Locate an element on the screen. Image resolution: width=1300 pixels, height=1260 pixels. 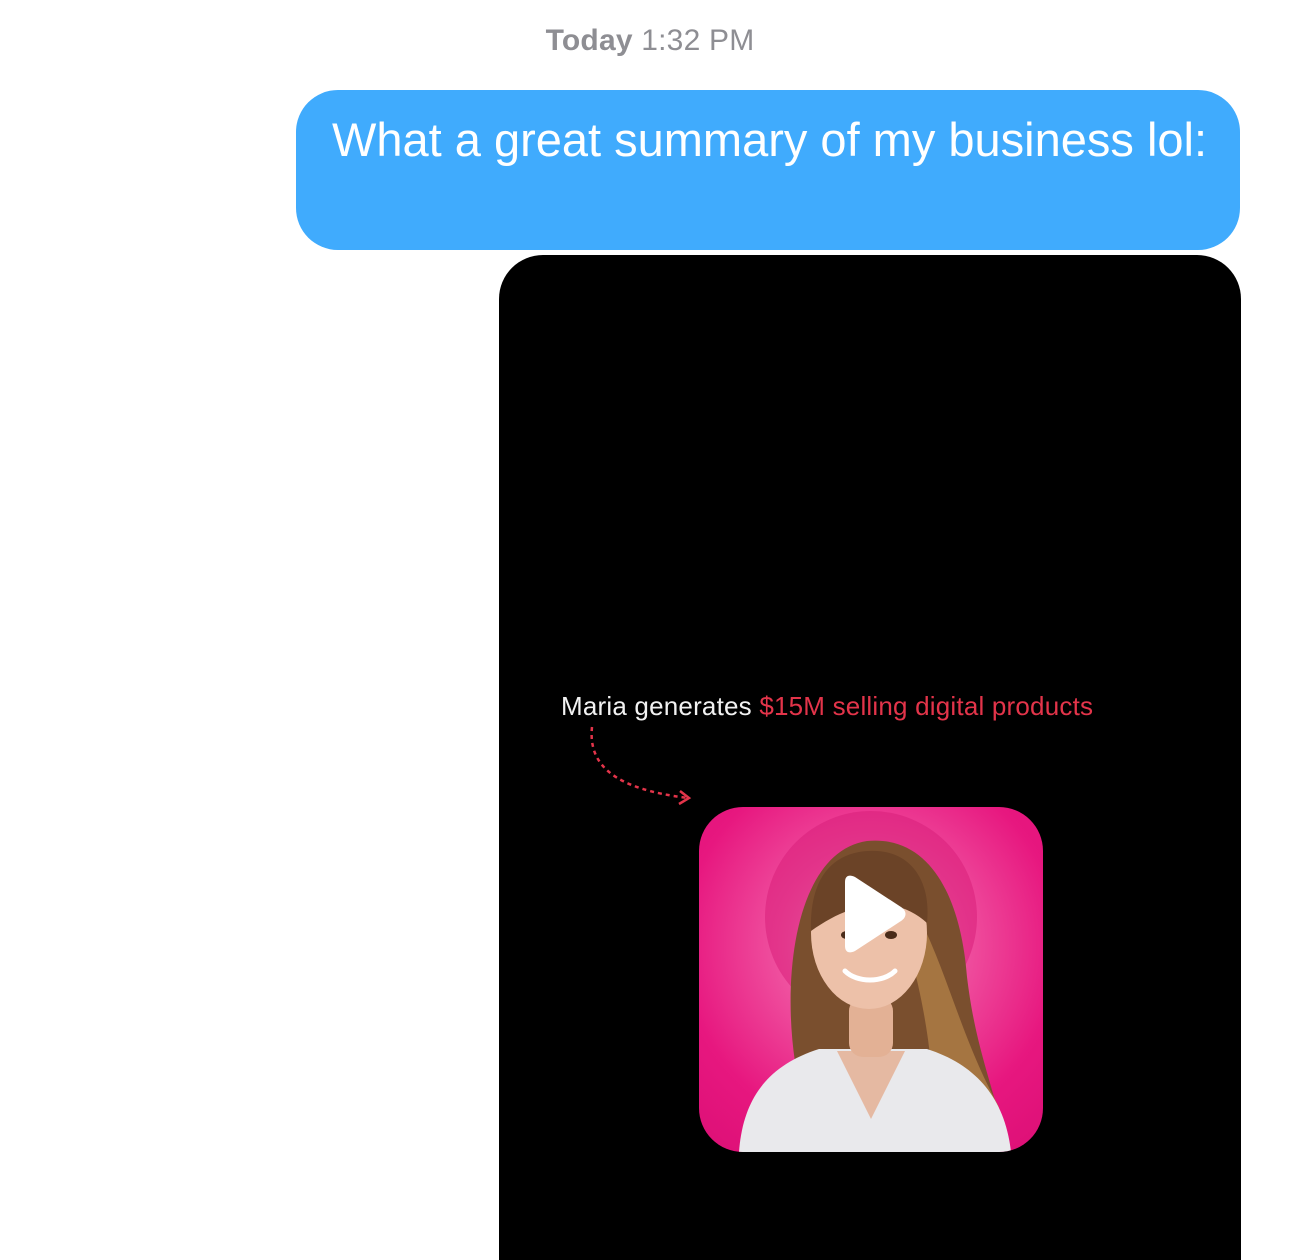
message-timestamp: Today 1:32 PM is located at coordinates (650, 41).